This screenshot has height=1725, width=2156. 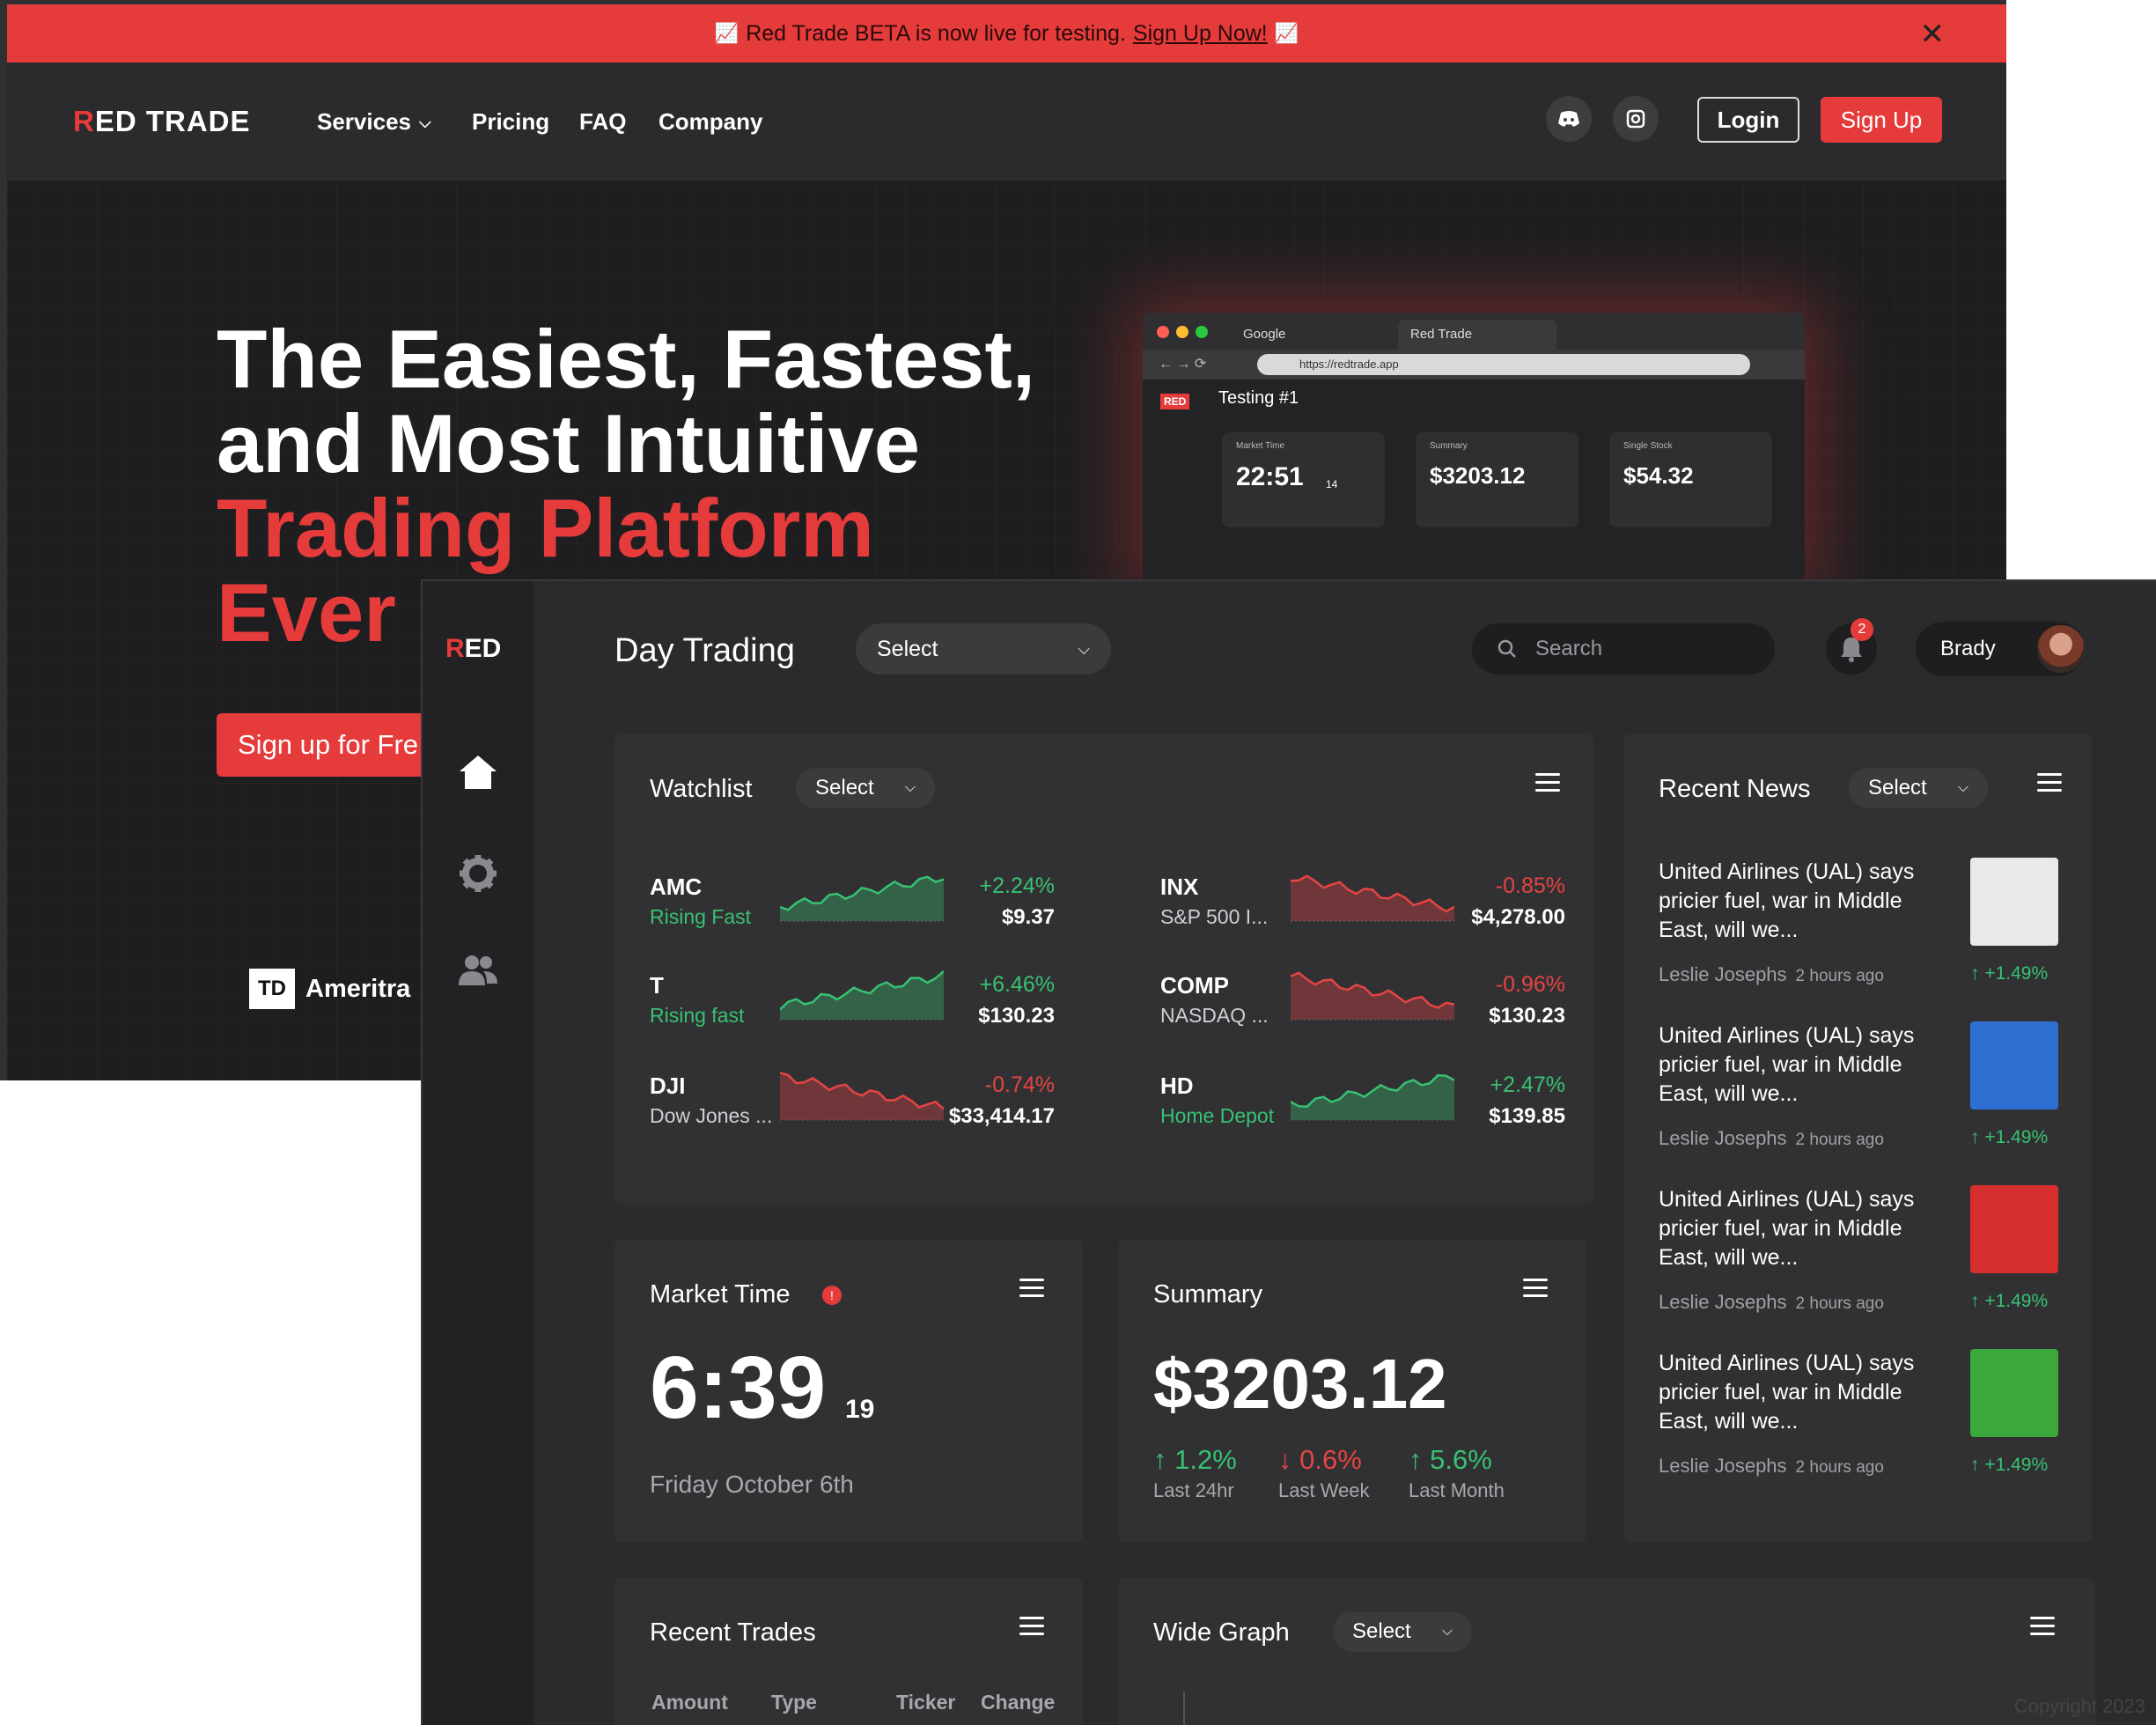 I want to click on preview-tab-google: Google, so click(x=1265, y=334).